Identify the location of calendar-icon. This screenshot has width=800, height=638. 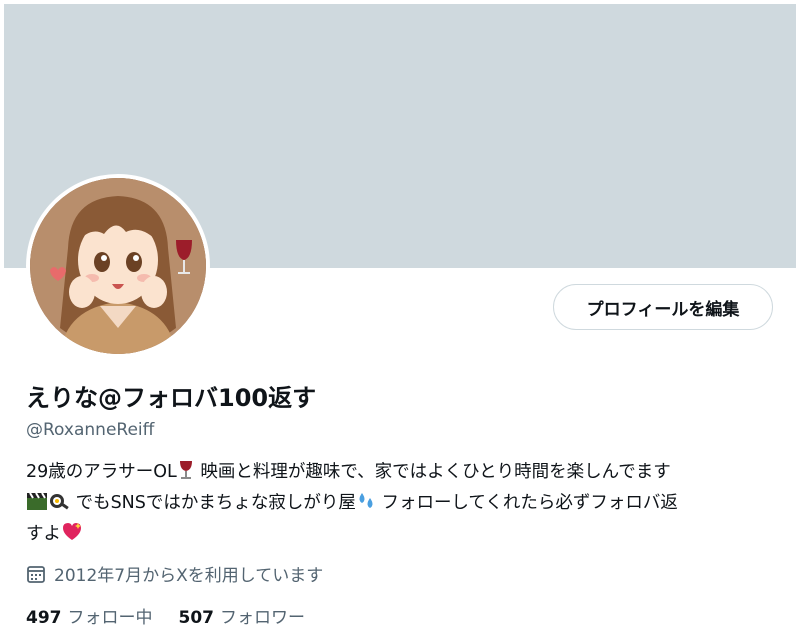
(36, 574).